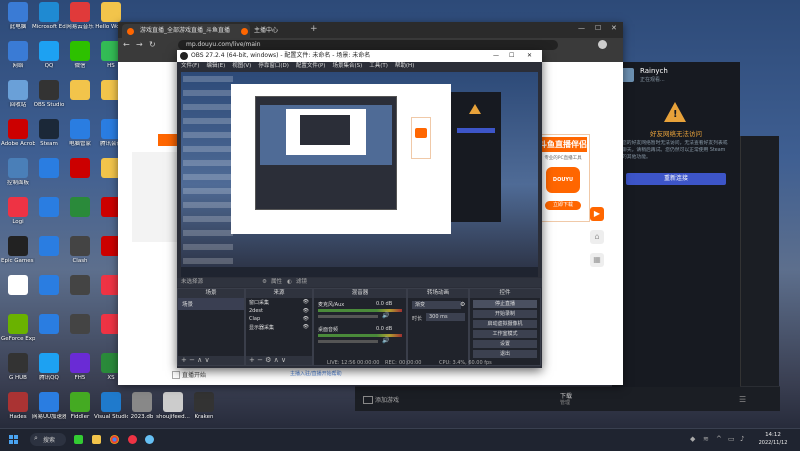  What do you see at coordinates (18, 367) in the screenshot?
I see `desktop-icon: G HUB` at bounding box center [18, 367].